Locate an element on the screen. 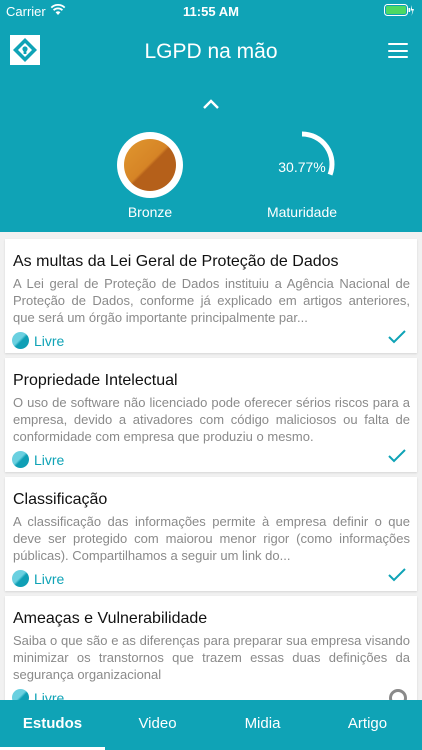 This screenshot has height=750, width=422. bottom-tab-bar: Estudos Video Midia Artigo is located at coordinates (211, 725).